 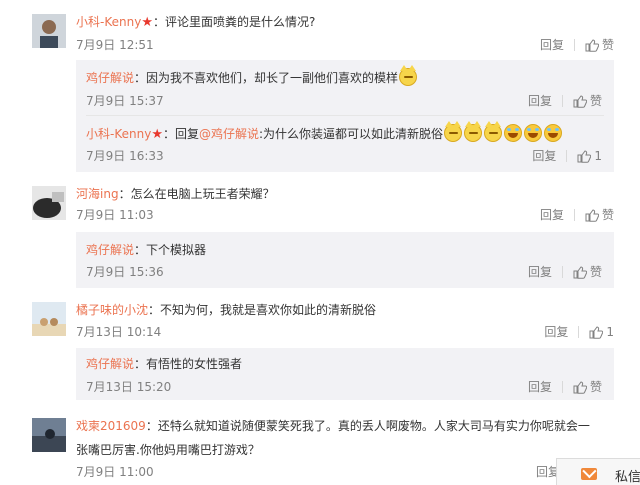 I want to click on reply-text: ：因为我不喜欢他们，却长了一副他们喜欢的模样, so click(x=266, y=78).